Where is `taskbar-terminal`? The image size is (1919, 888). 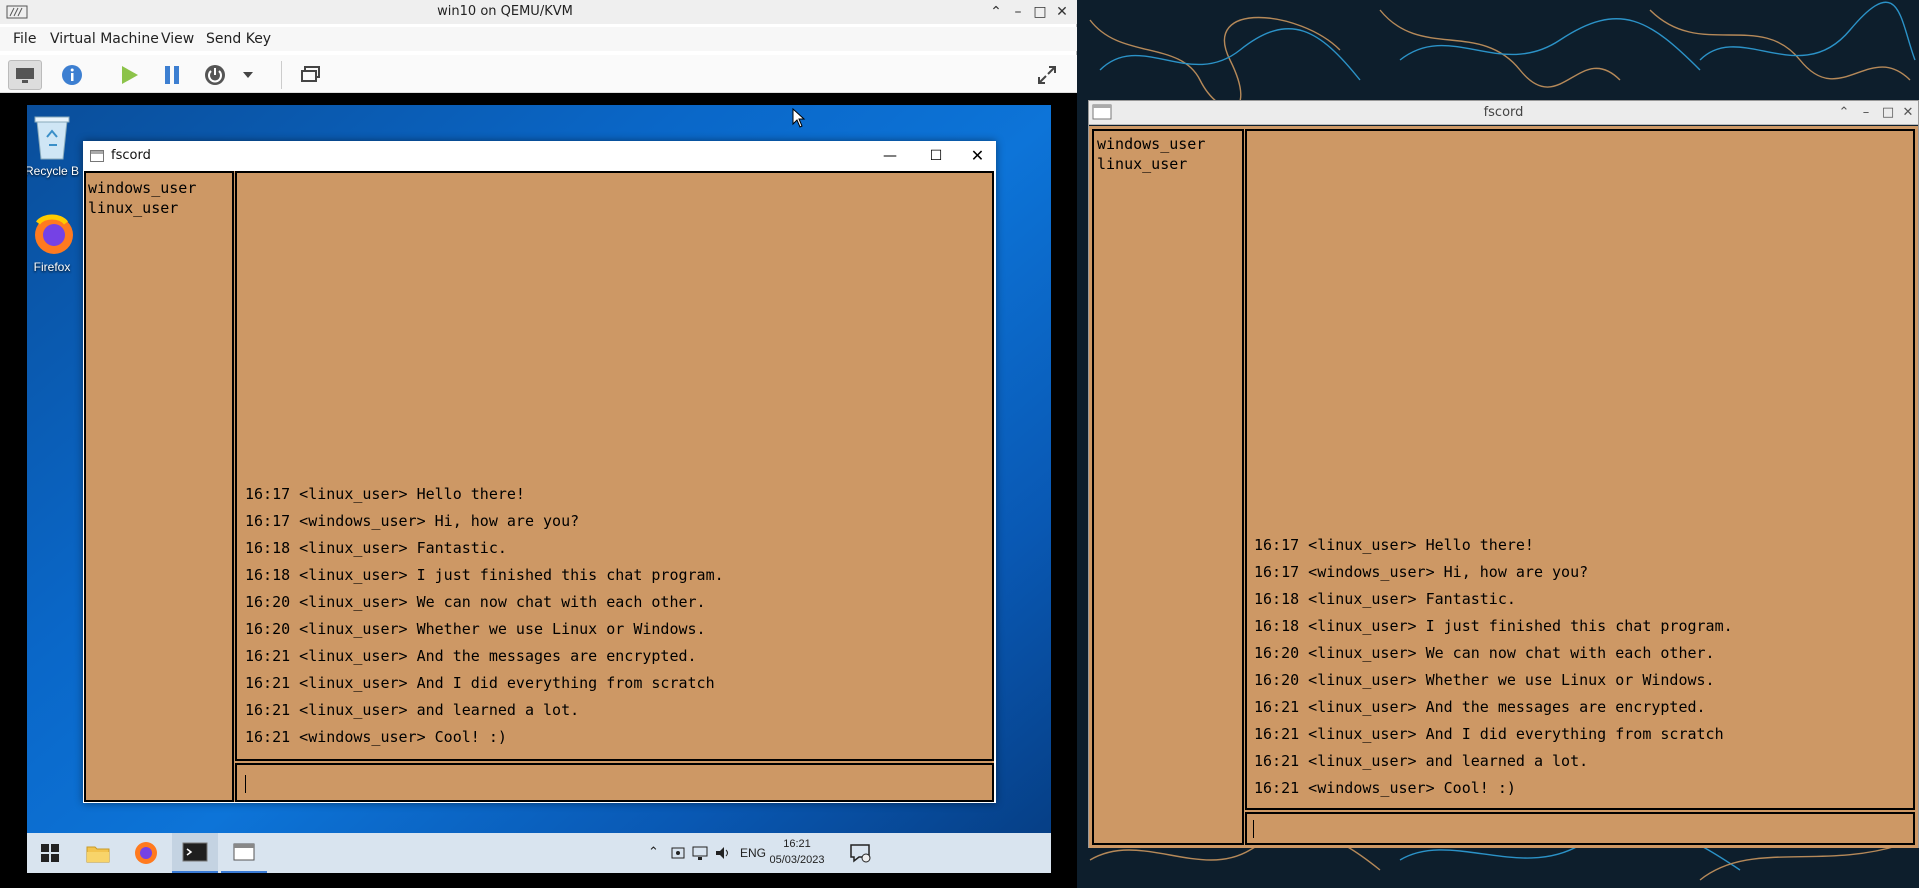 taskbar-terminal is located at coordinates (195, 853).